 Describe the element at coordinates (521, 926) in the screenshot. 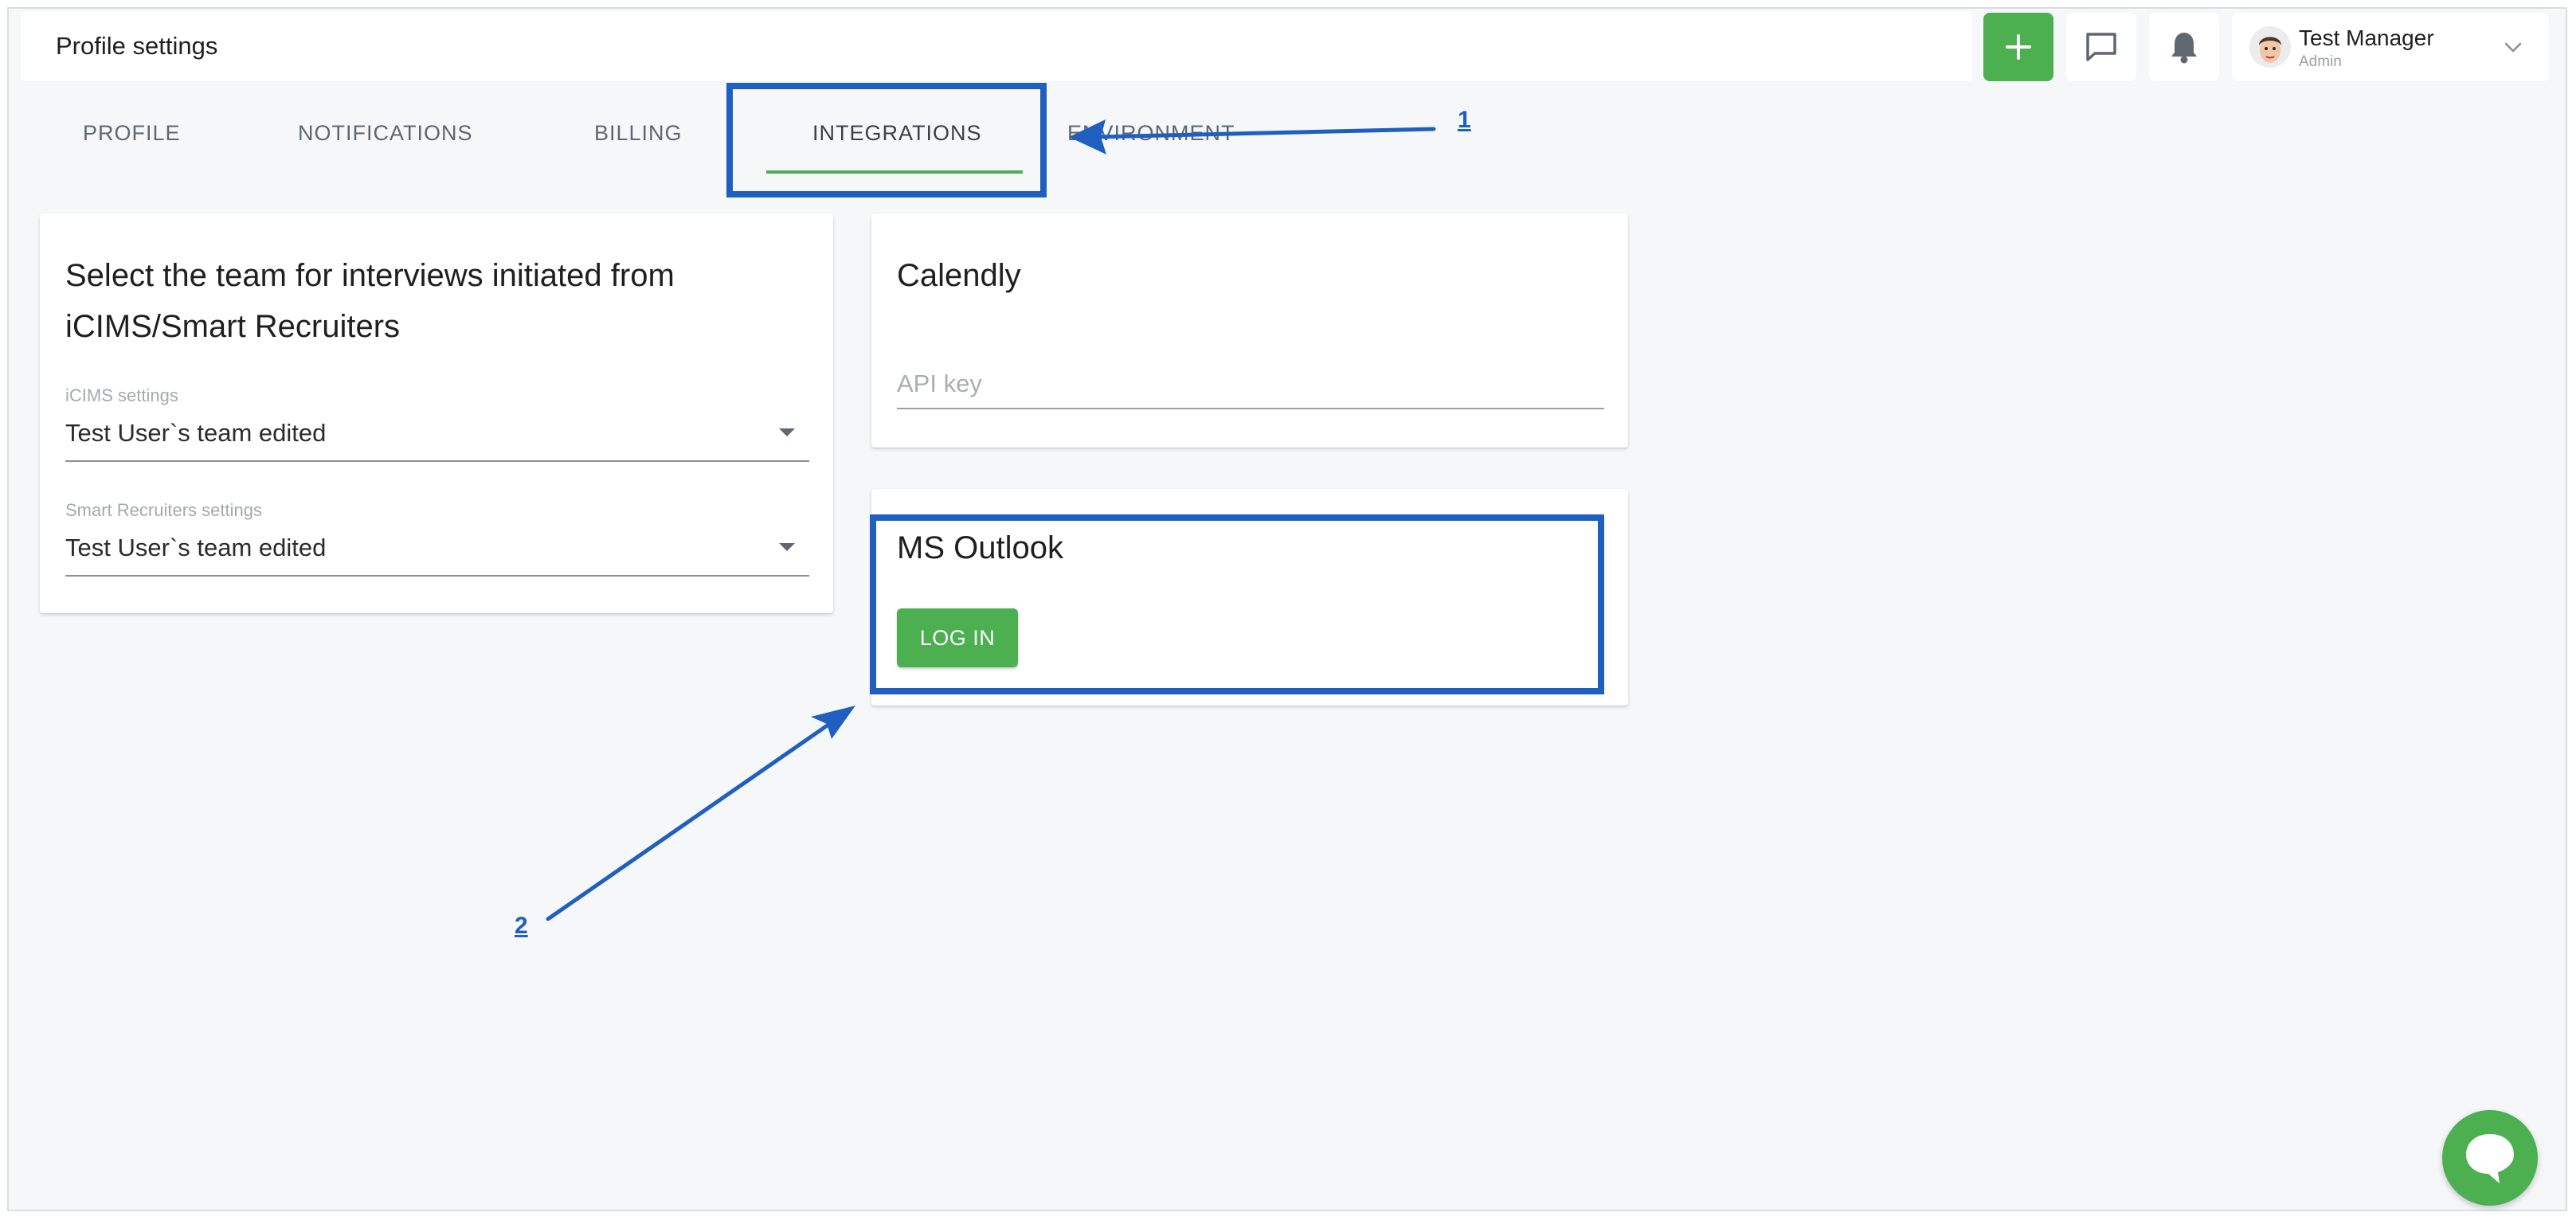

I see `annotation-number-2: 2` at that location.